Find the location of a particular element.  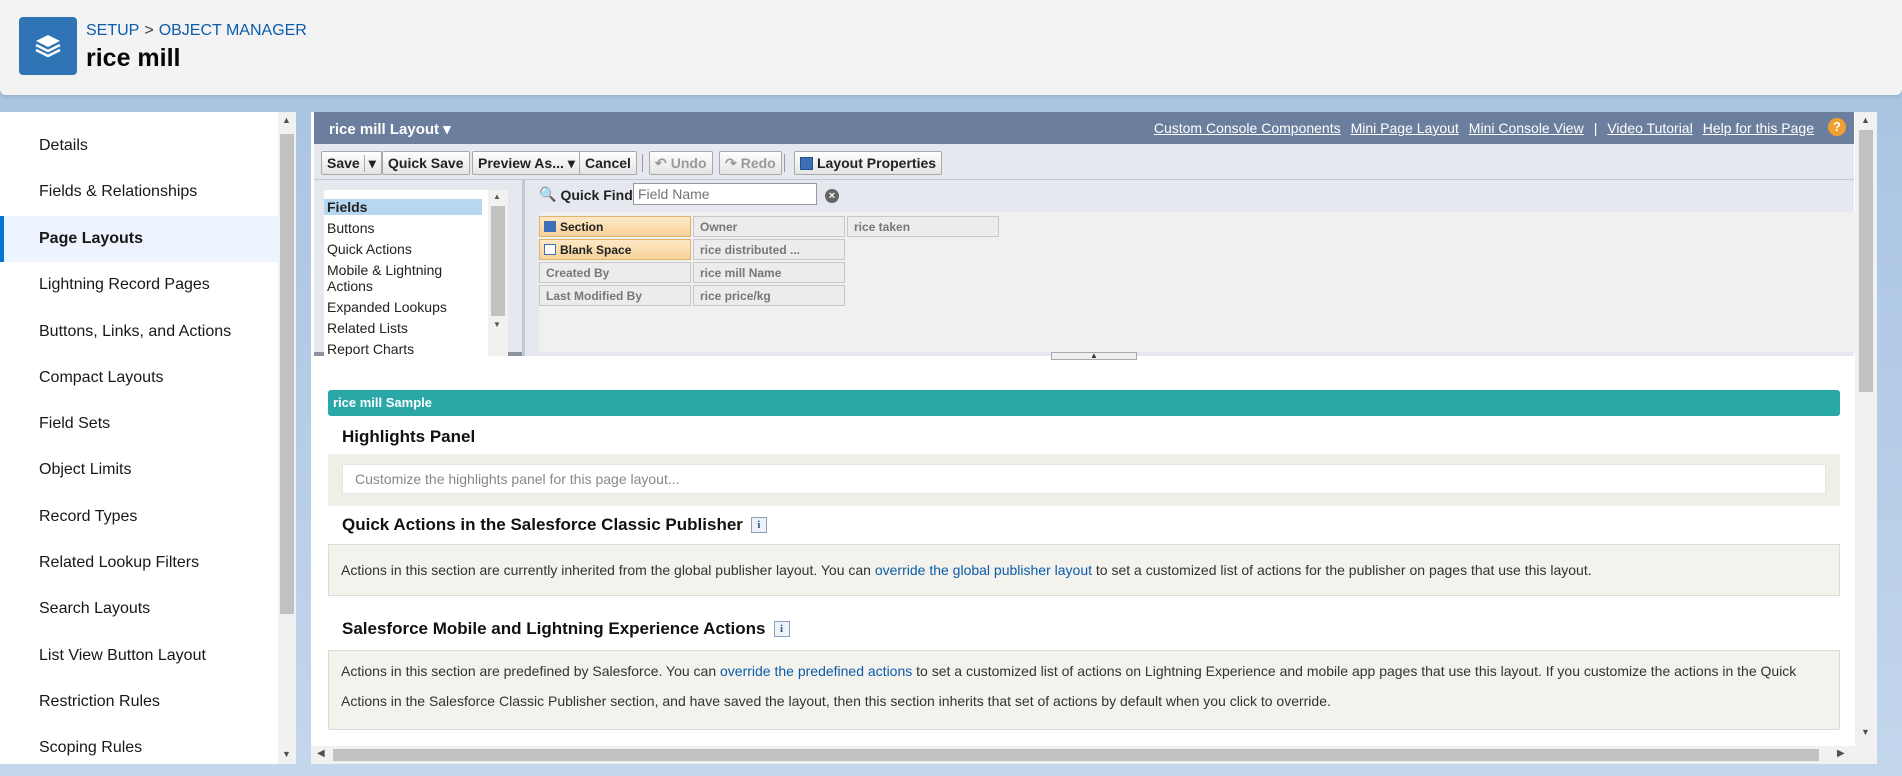

help-icon: ? is located at coordinates (1837, 127).